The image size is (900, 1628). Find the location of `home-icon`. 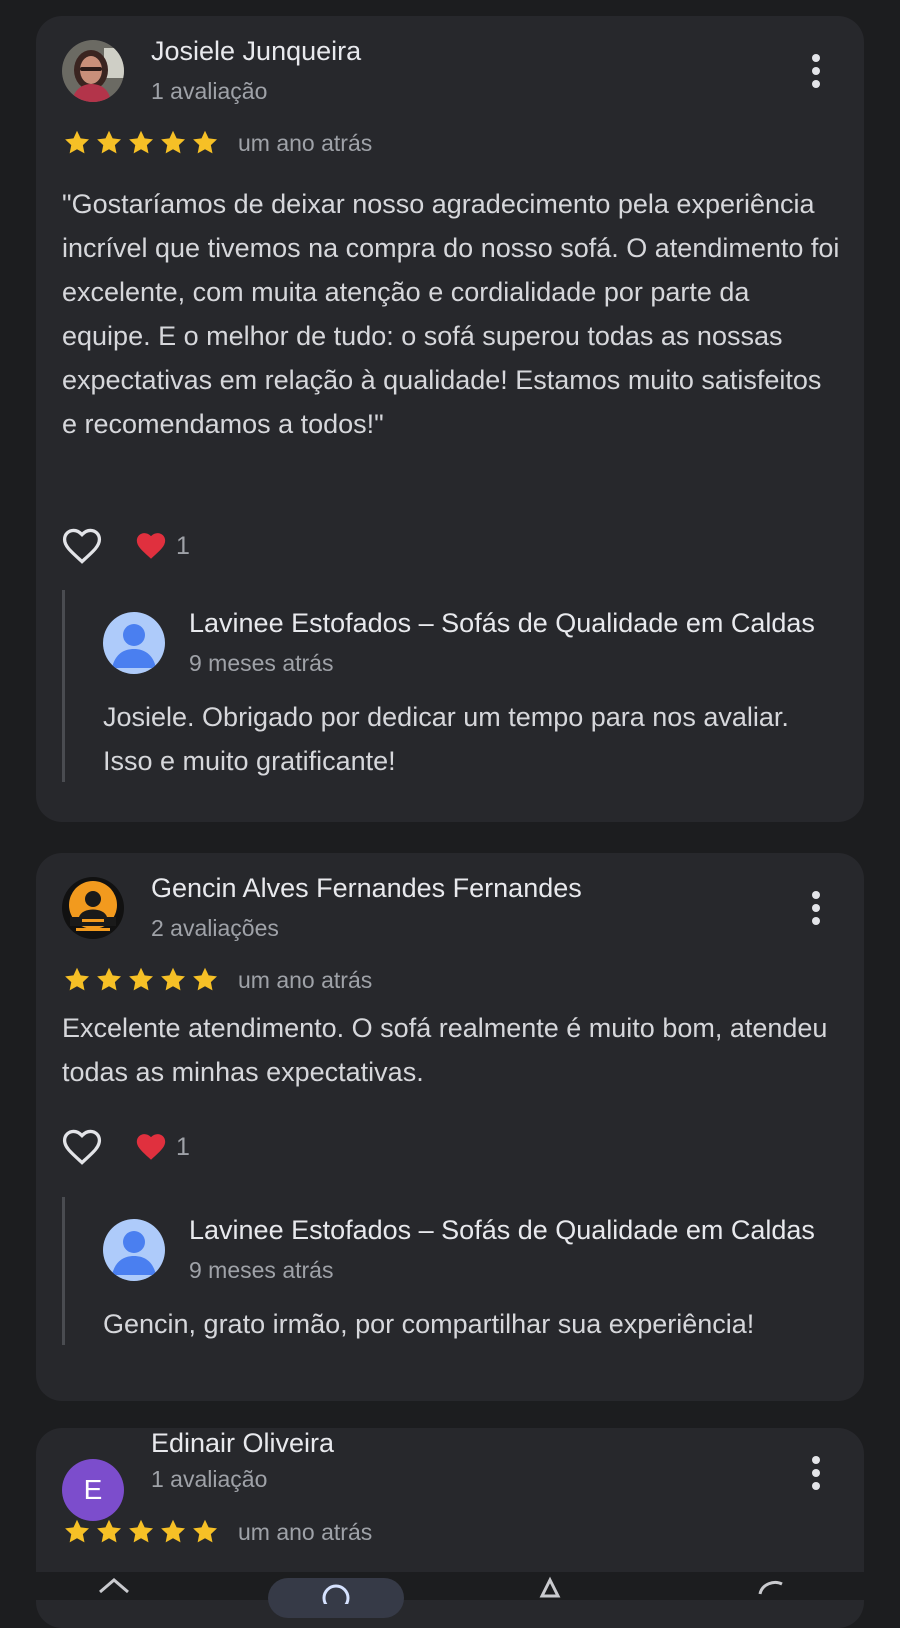

home-icon is located at coordinates (114, 1587).